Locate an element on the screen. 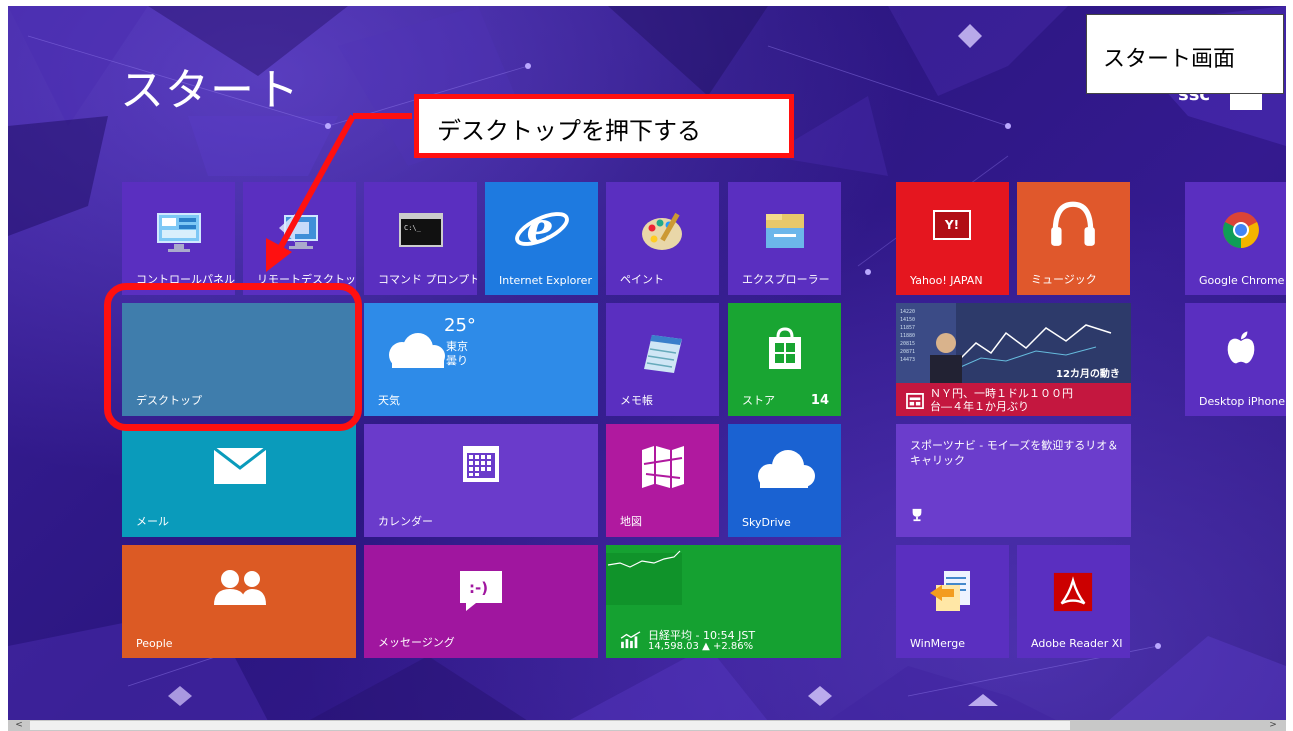 The image size is (1293, 731). tile-maps: 地図 is located at coordinates (662, 480).